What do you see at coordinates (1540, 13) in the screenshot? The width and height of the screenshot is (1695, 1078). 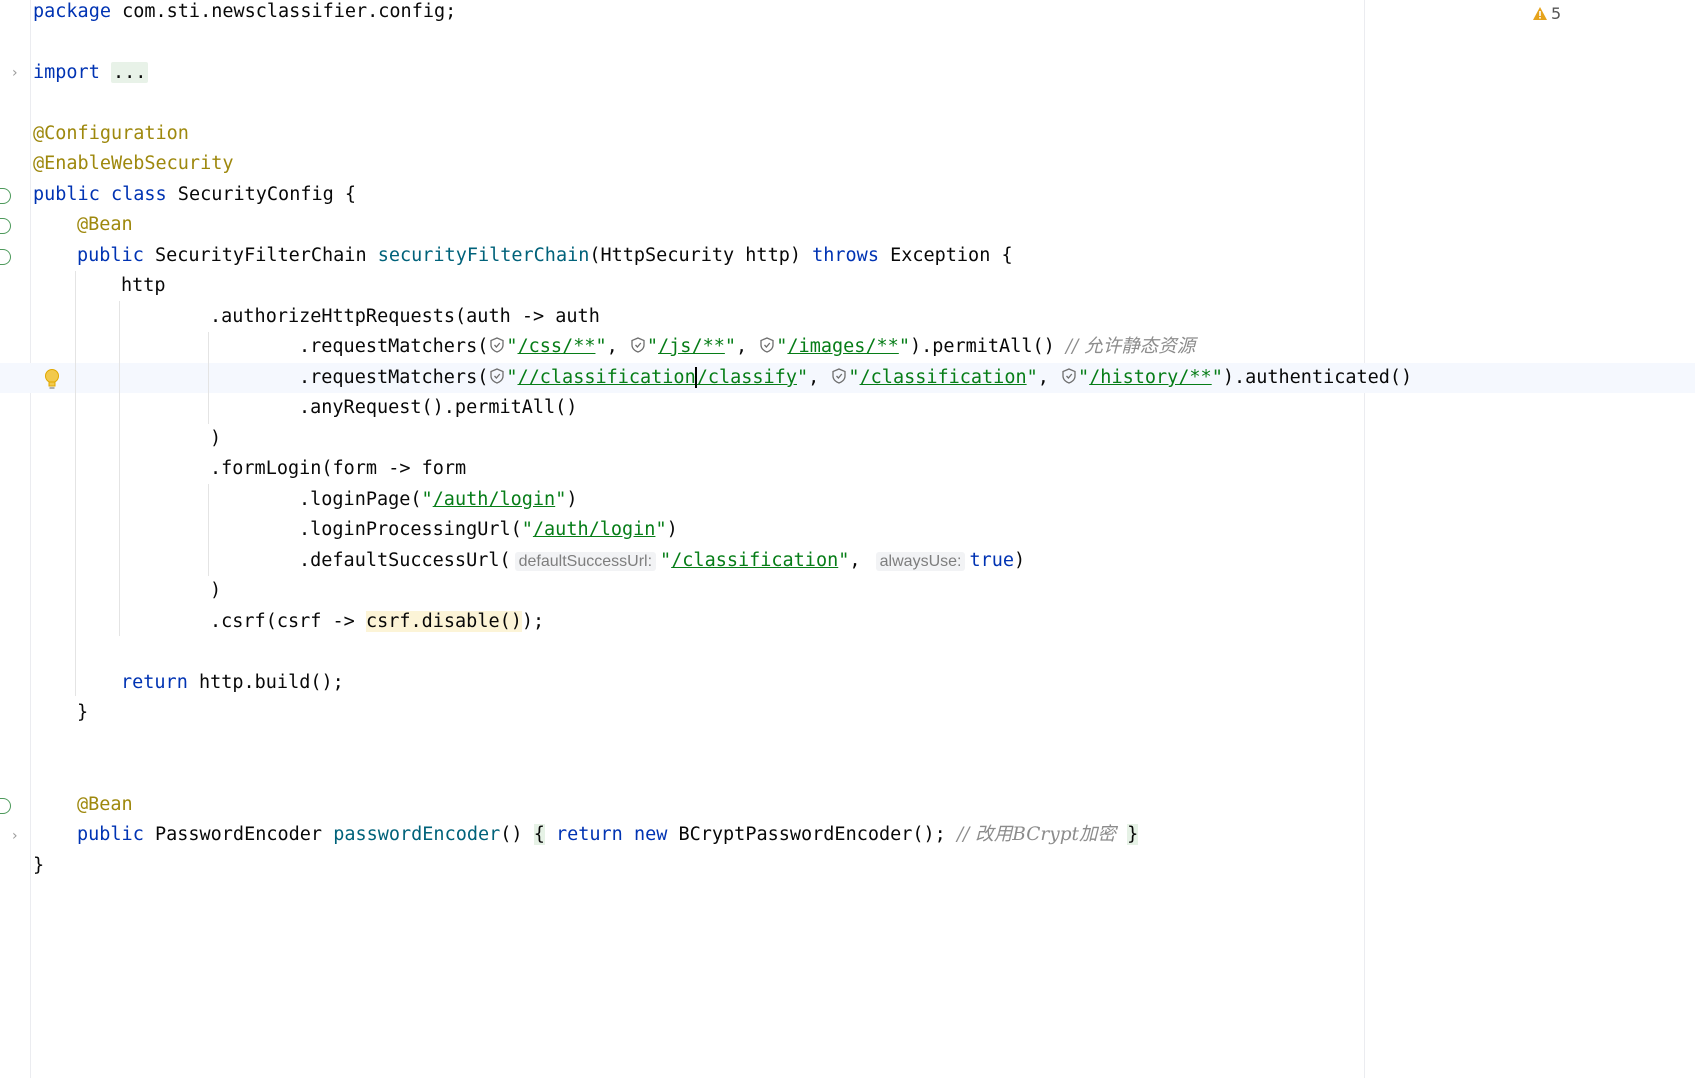 I see `warning-icon` at bounding box center [1540, 13].